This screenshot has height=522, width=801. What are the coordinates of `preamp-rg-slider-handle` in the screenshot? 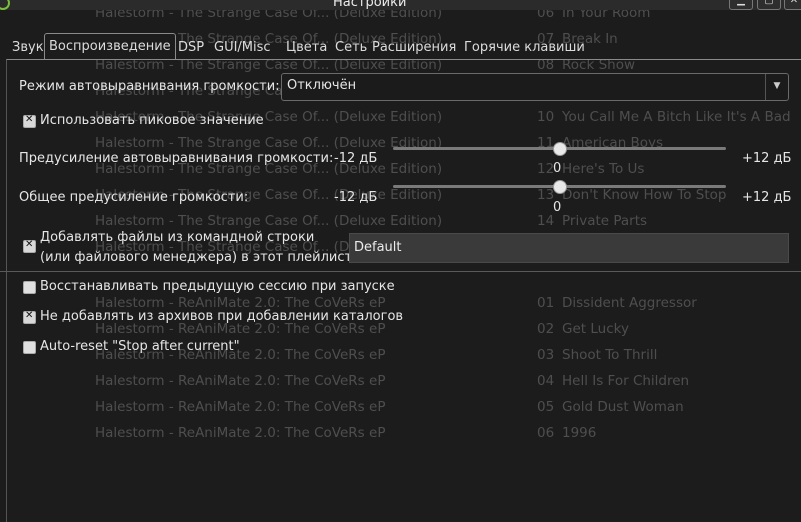 It's located at (559, 149).